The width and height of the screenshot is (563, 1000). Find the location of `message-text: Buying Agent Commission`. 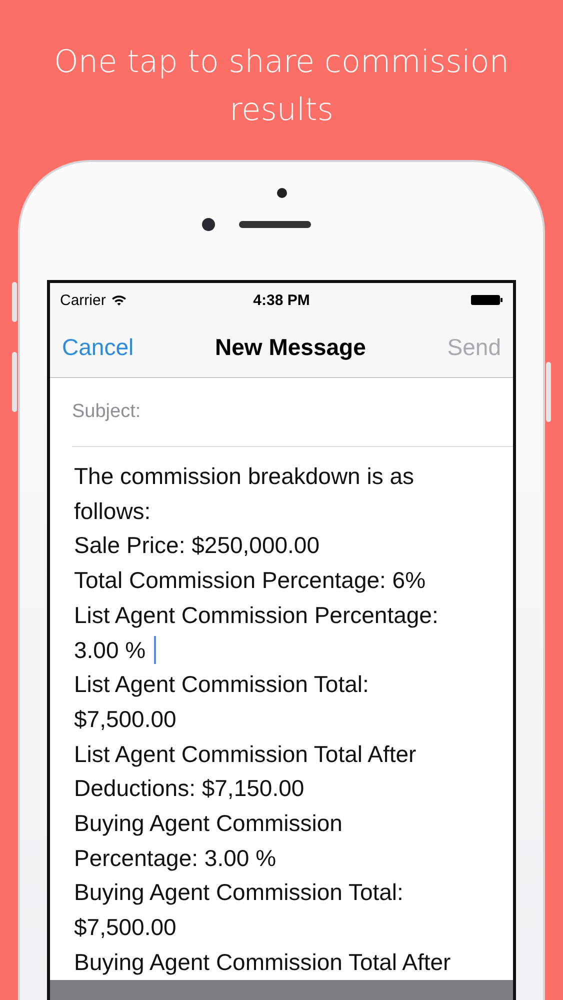

message-text: Buying Agent Commission is located at coordinates (208, 823).